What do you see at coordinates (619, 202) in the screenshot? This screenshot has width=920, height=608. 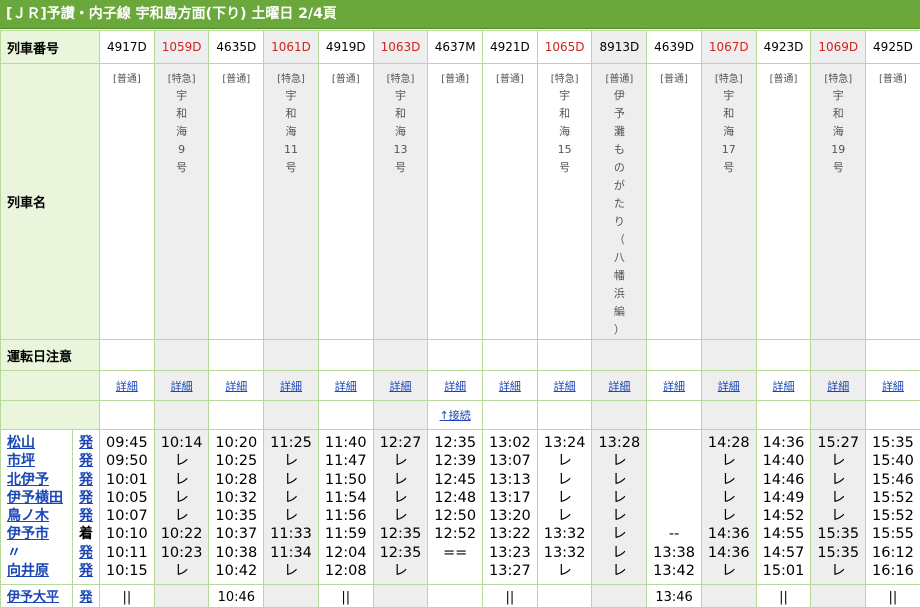 I see `train-name: [普通]伊予灘ものがたり（八幡浜編）` at bounding box center [619, 202].